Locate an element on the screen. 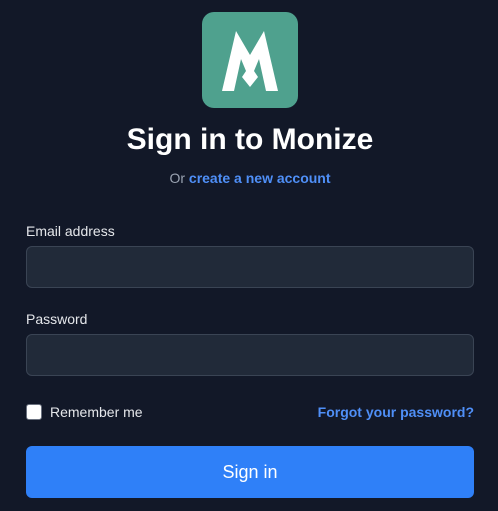 This screenshot has height=511, width=498. sign-in-button: Sign in is located at coordinates (250, 472).